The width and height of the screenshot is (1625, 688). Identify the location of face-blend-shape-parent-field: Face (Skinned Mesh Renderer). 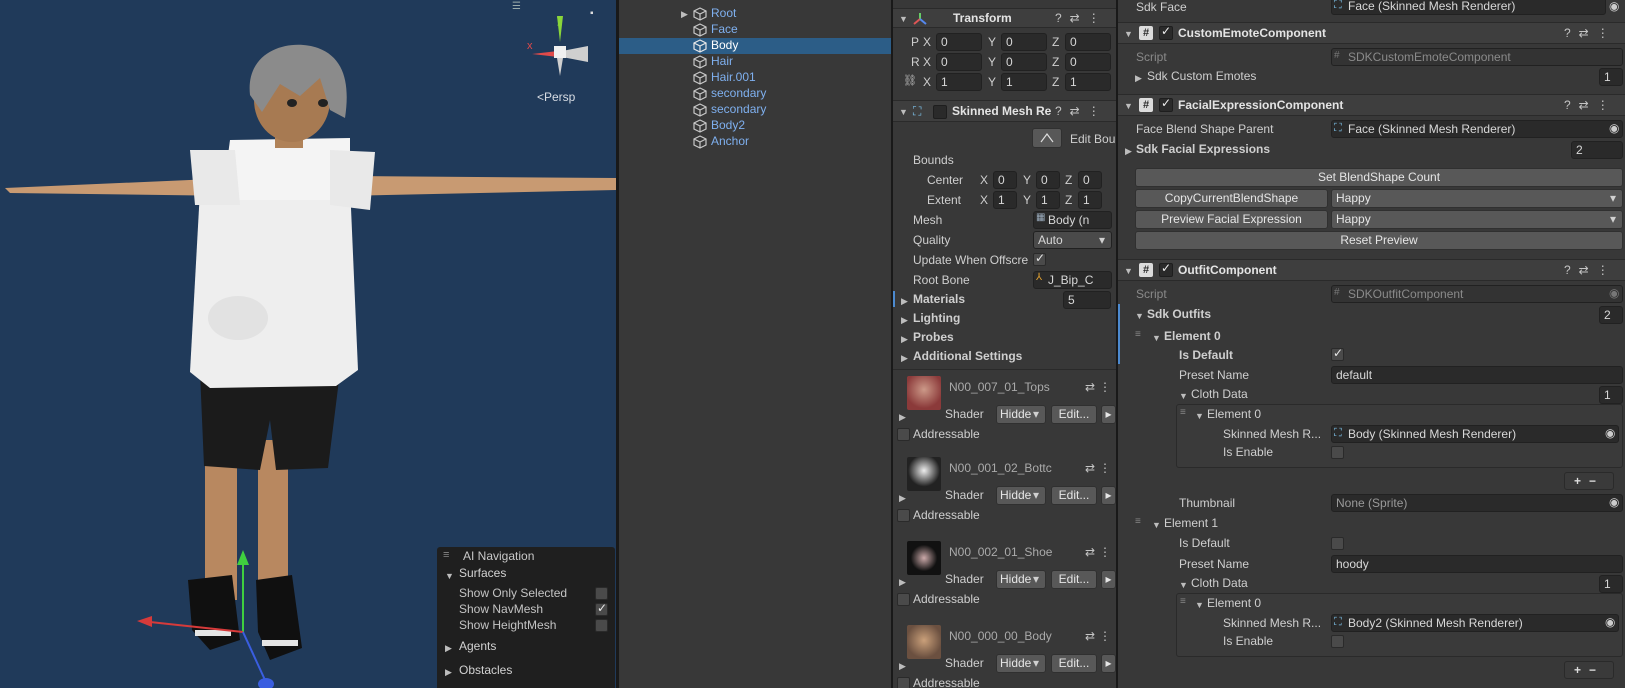
(1477, 129).